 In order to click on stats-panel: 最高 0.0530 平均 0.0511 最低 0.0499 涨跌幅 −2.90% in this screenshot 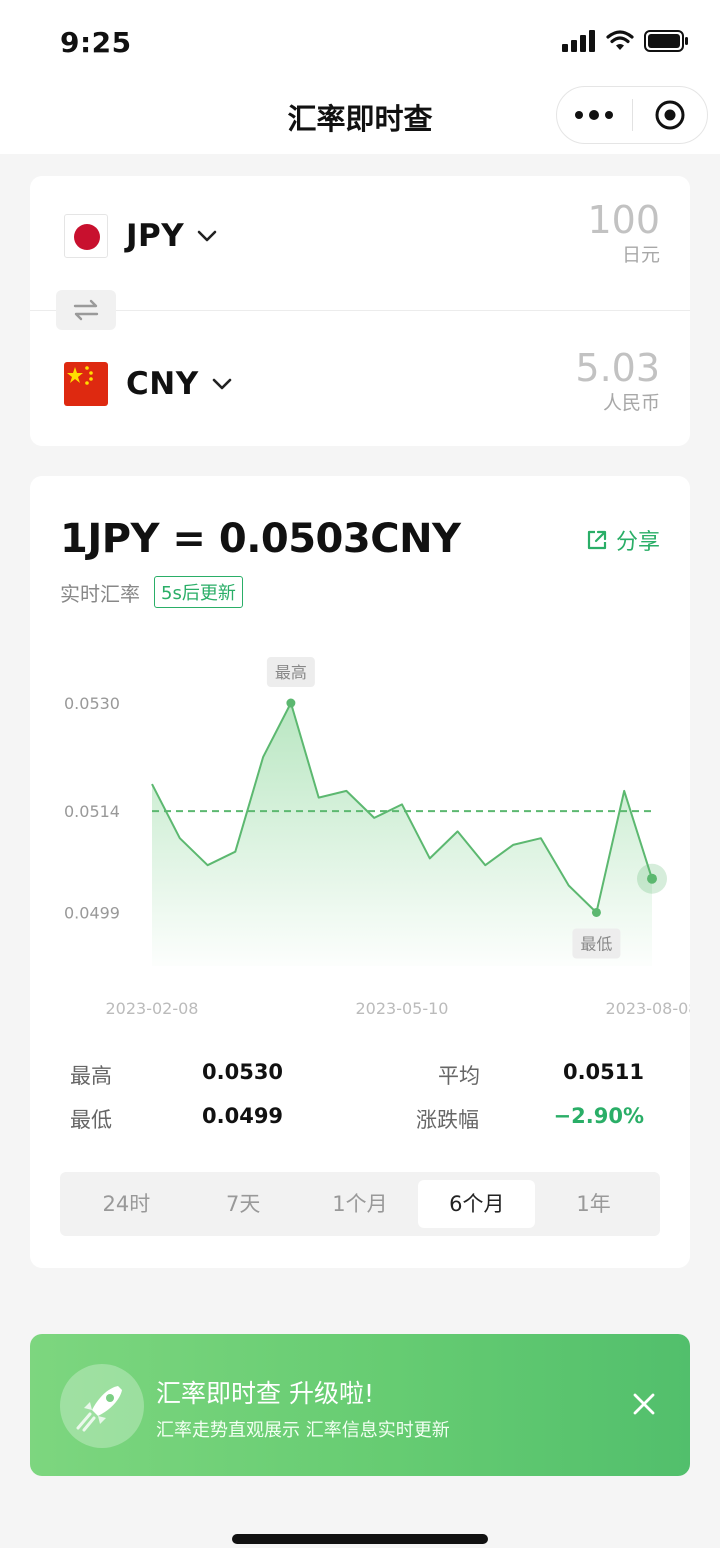, I will do `click(357, 1104)`.